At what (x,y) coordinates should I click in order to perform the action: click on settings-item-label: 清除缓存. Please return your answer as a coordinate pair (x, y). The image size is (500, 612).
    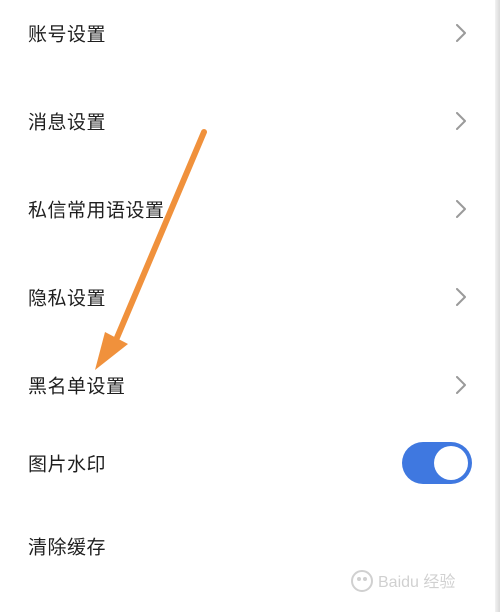
    Looking at the image, I should click on (67, 547).